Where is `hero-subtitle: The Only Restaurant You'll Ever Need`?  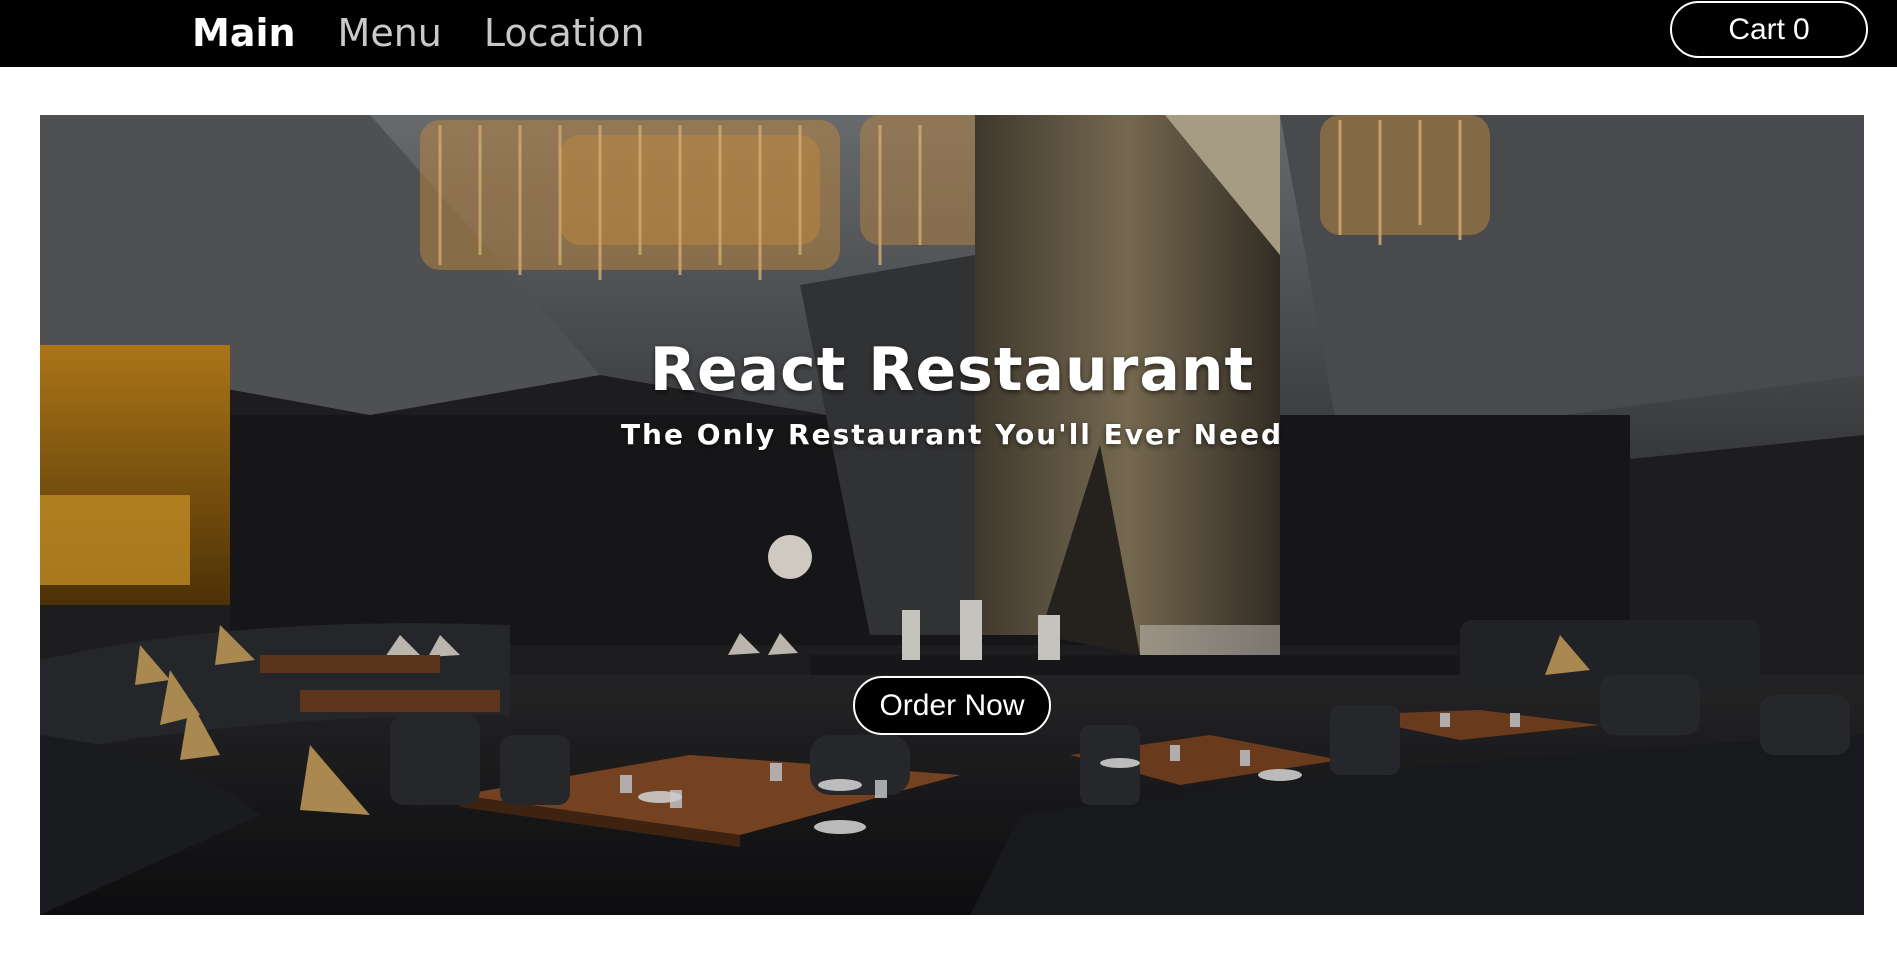 hero-subtitle: The Only Restaurant You'll Ever Need is located at coordinates (952, 435).